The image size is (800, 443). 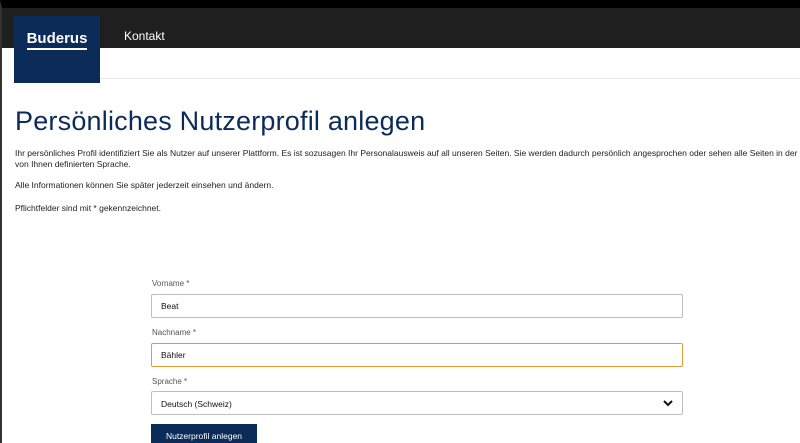 I want to click on create-profile-button: Nutzerprofil anlegen, so click(x=204, y=433).